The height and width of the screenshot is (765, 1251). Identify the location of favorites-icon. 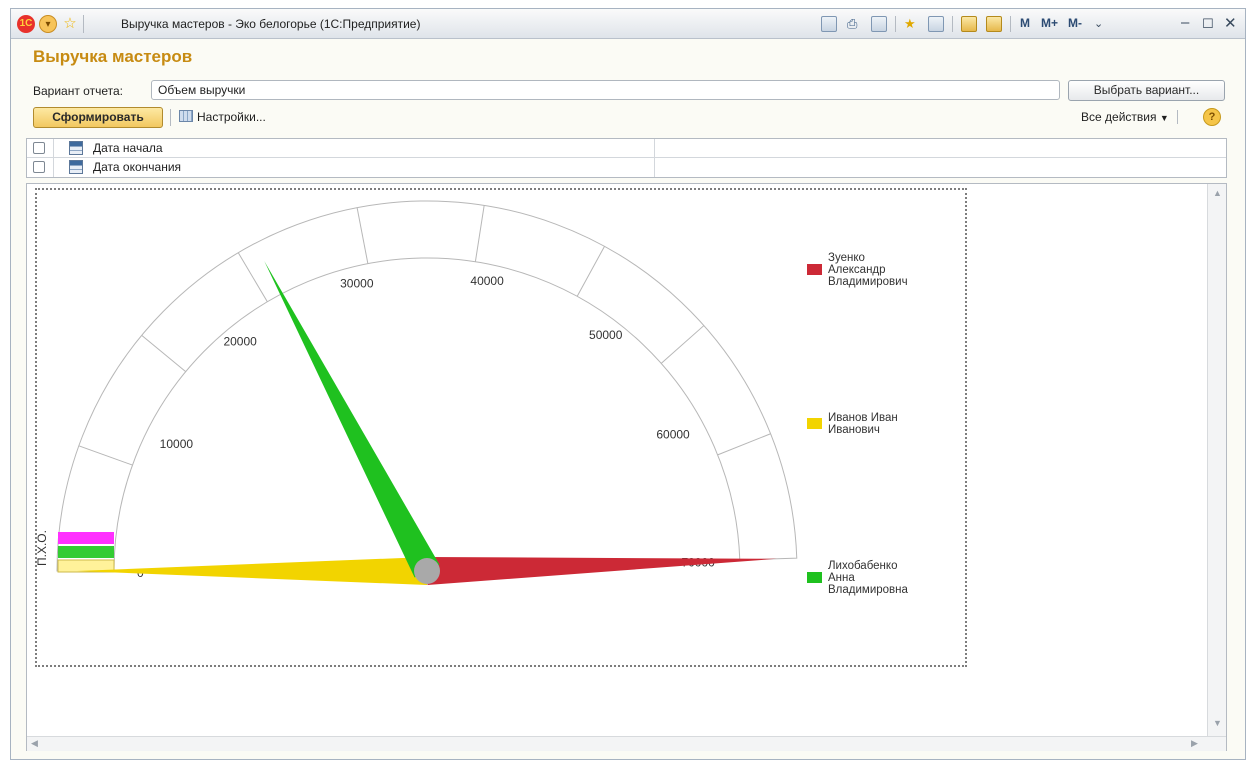
(936, 24).